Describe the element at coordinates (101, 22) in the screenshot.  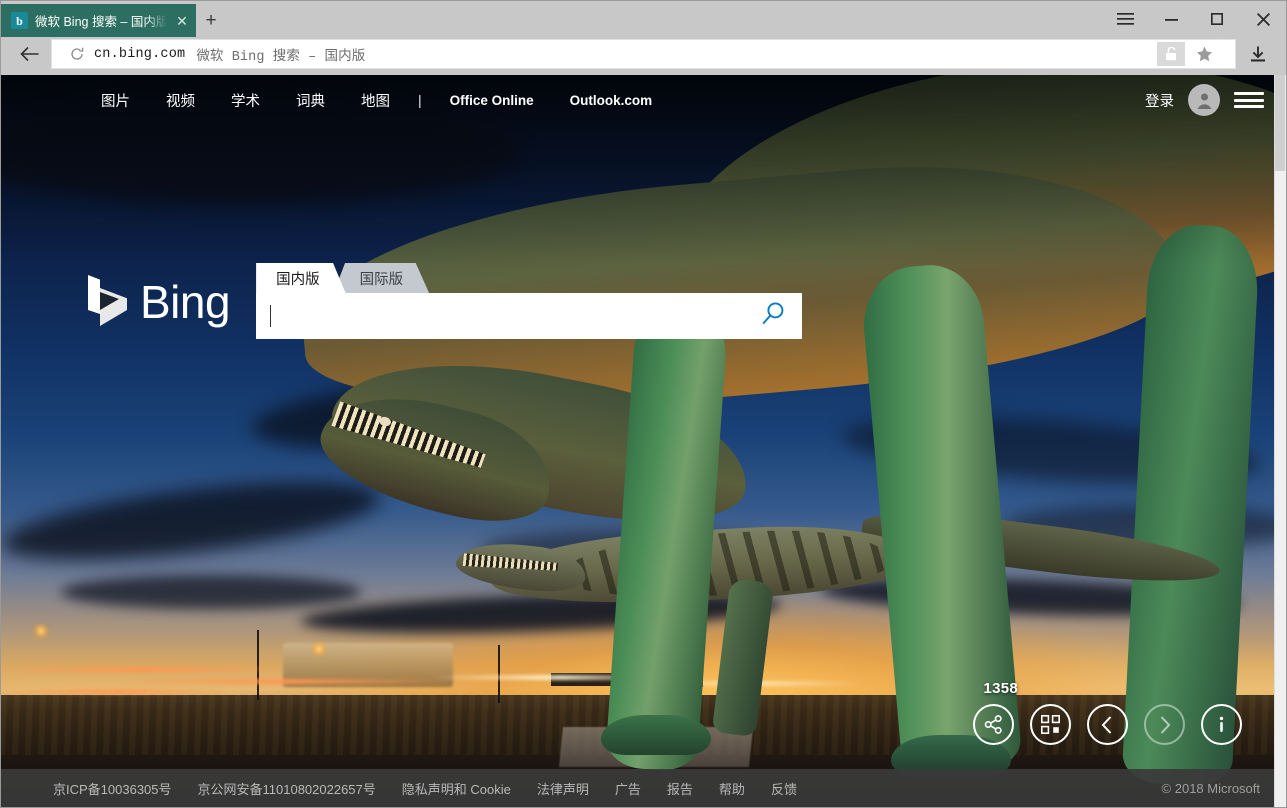
I see `tab-title: 微软 Bing 搜索 – 国内版` at that location.